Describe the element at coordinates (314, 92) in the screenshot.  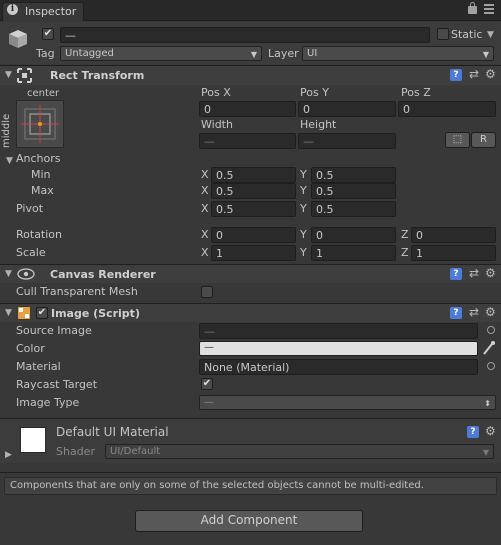
I see `pos-y-label: Pos Y` at that location.